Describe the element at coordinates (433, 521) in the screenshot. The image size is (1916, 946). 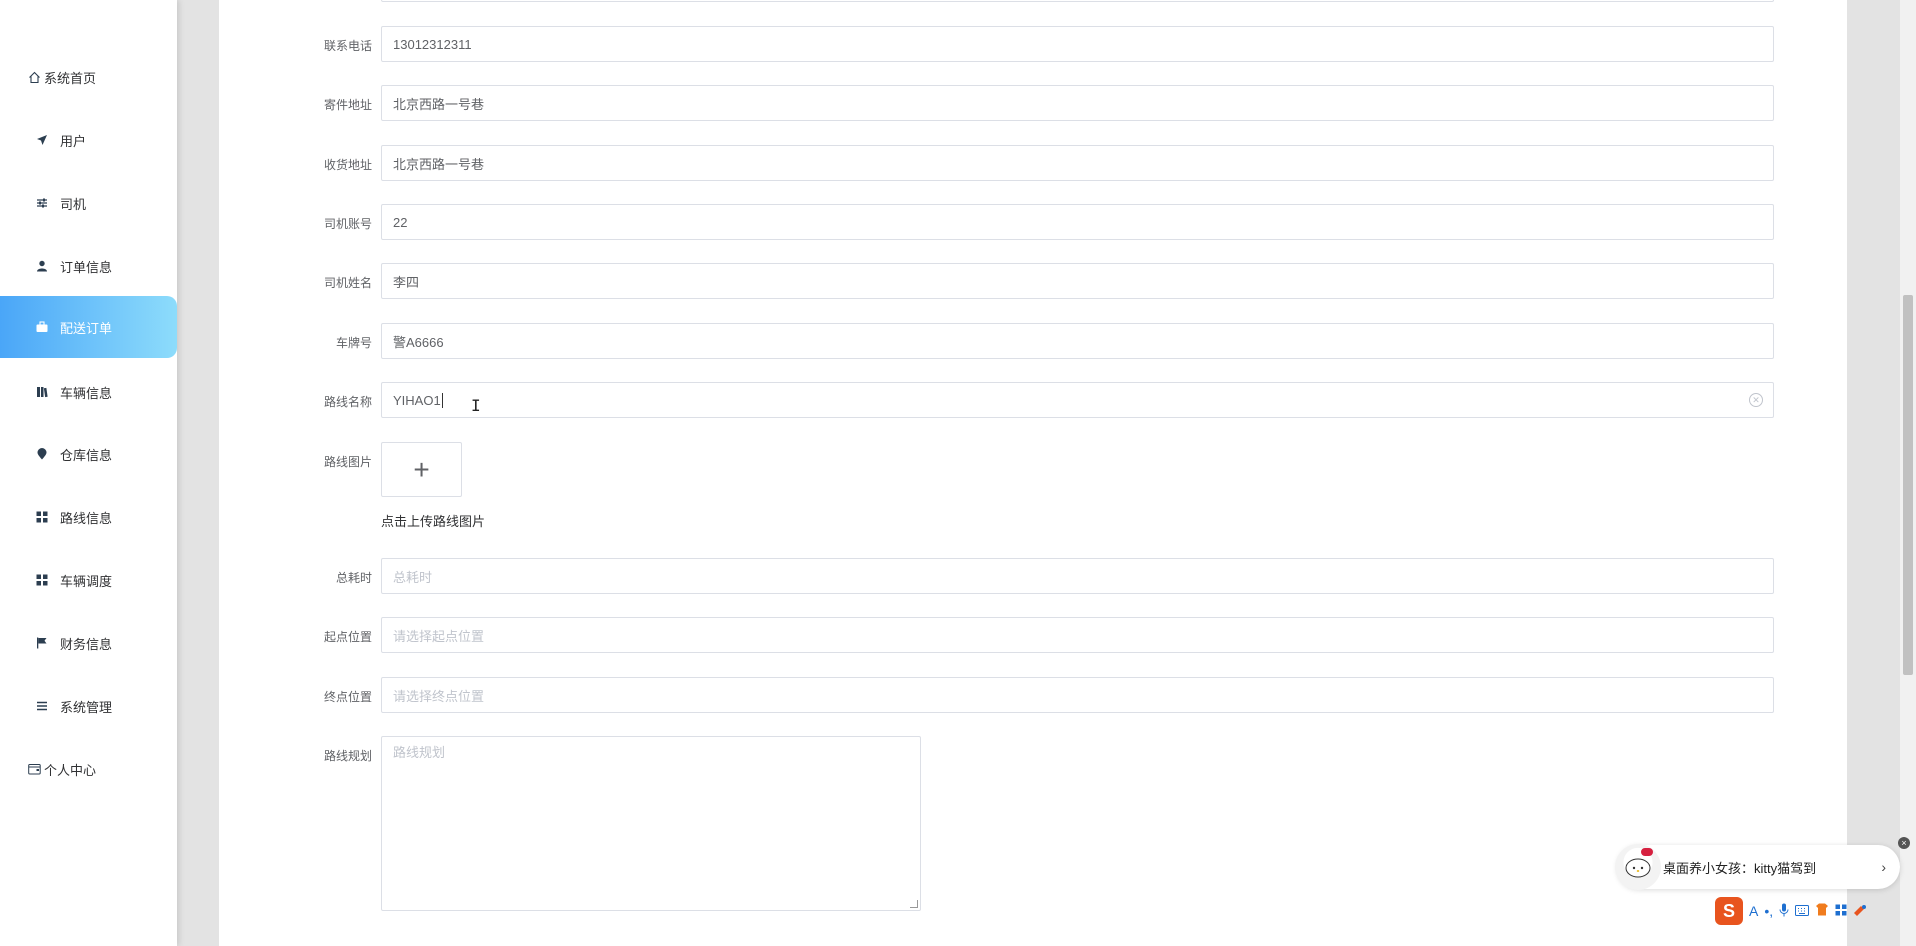
I see `upload-hint: 点击上传路线图片` at that location.